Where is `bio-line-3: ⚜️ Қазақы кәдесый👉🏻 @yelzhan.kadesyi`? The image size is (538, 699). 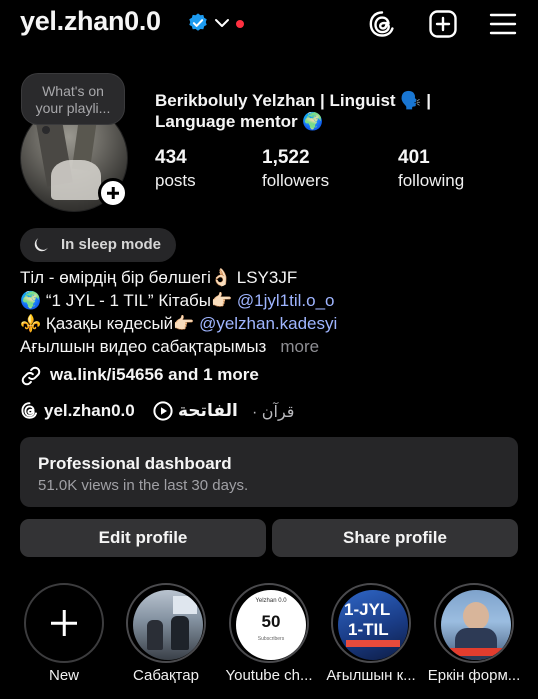 bio-line-3: ⚜️ Қазақы кәдесый👉🏻 @yelzhan.kadesyi is located at coordinates (178, 324).